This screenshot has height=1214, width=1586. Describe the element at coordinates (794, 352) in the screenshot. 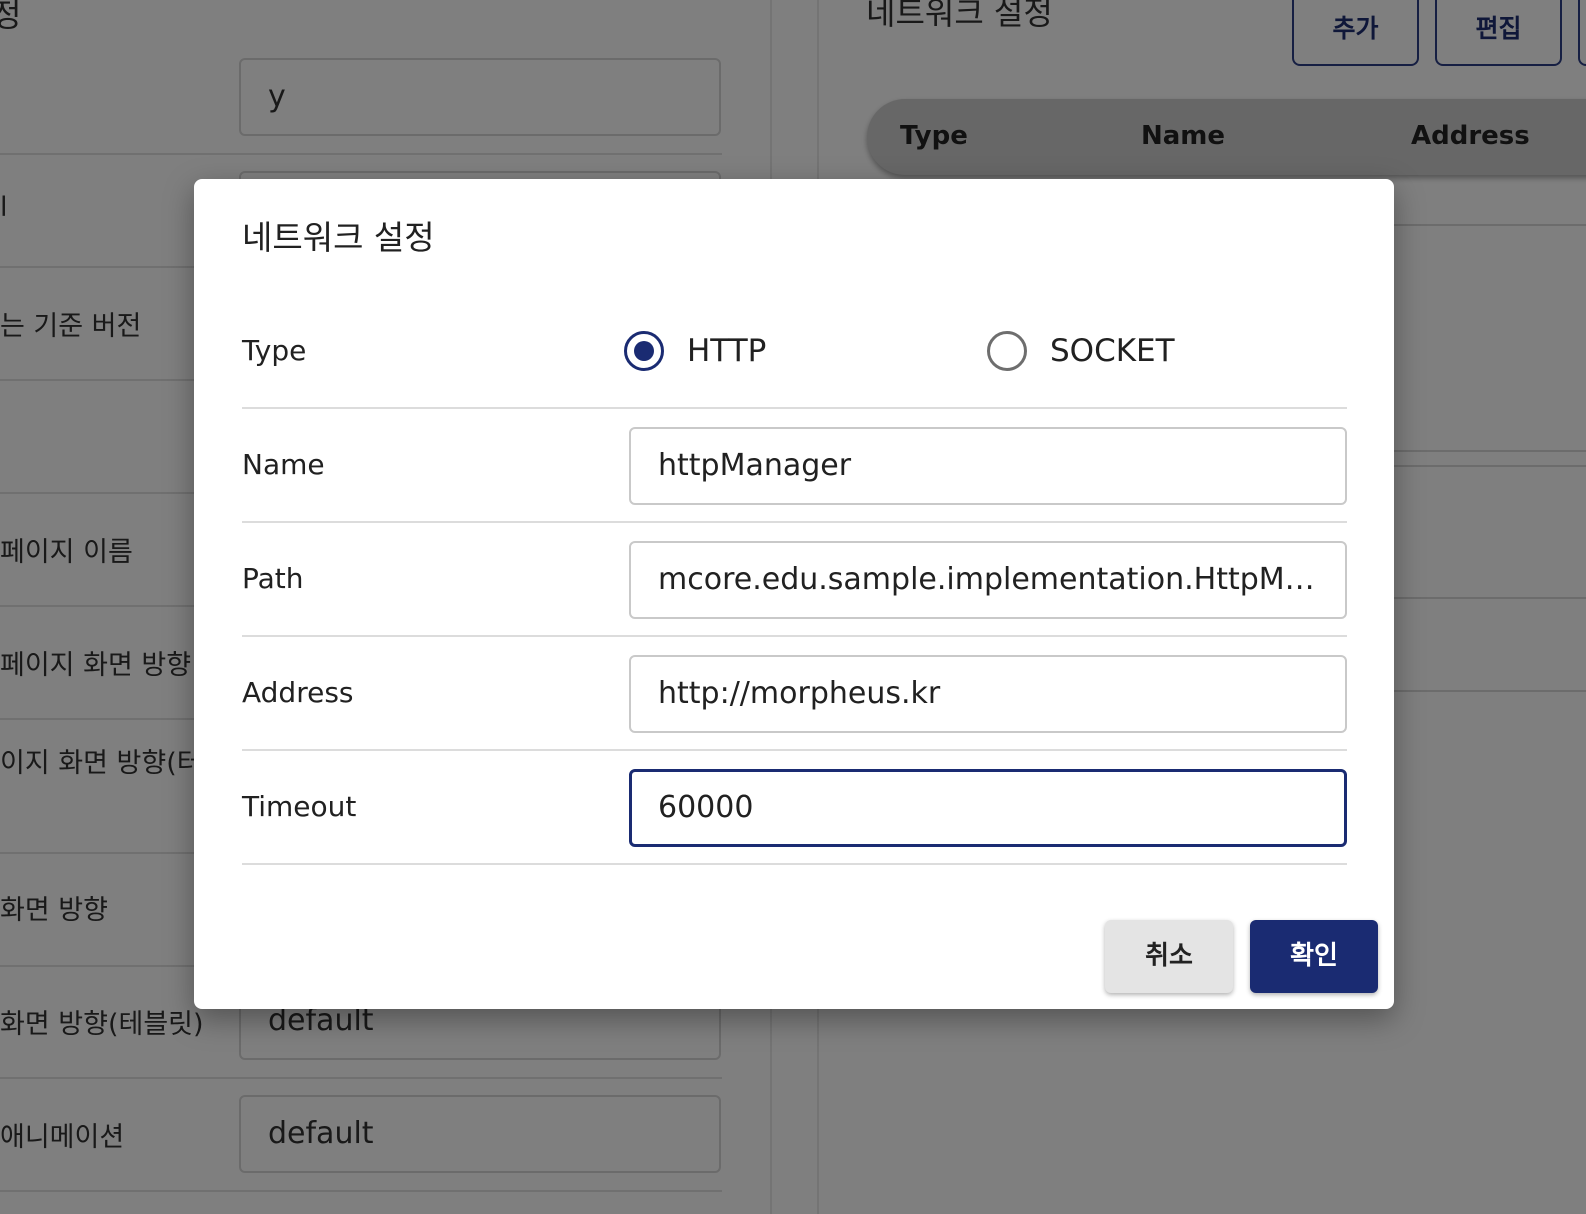

I see `type-row: Type HTTP SOCKET` at that location.